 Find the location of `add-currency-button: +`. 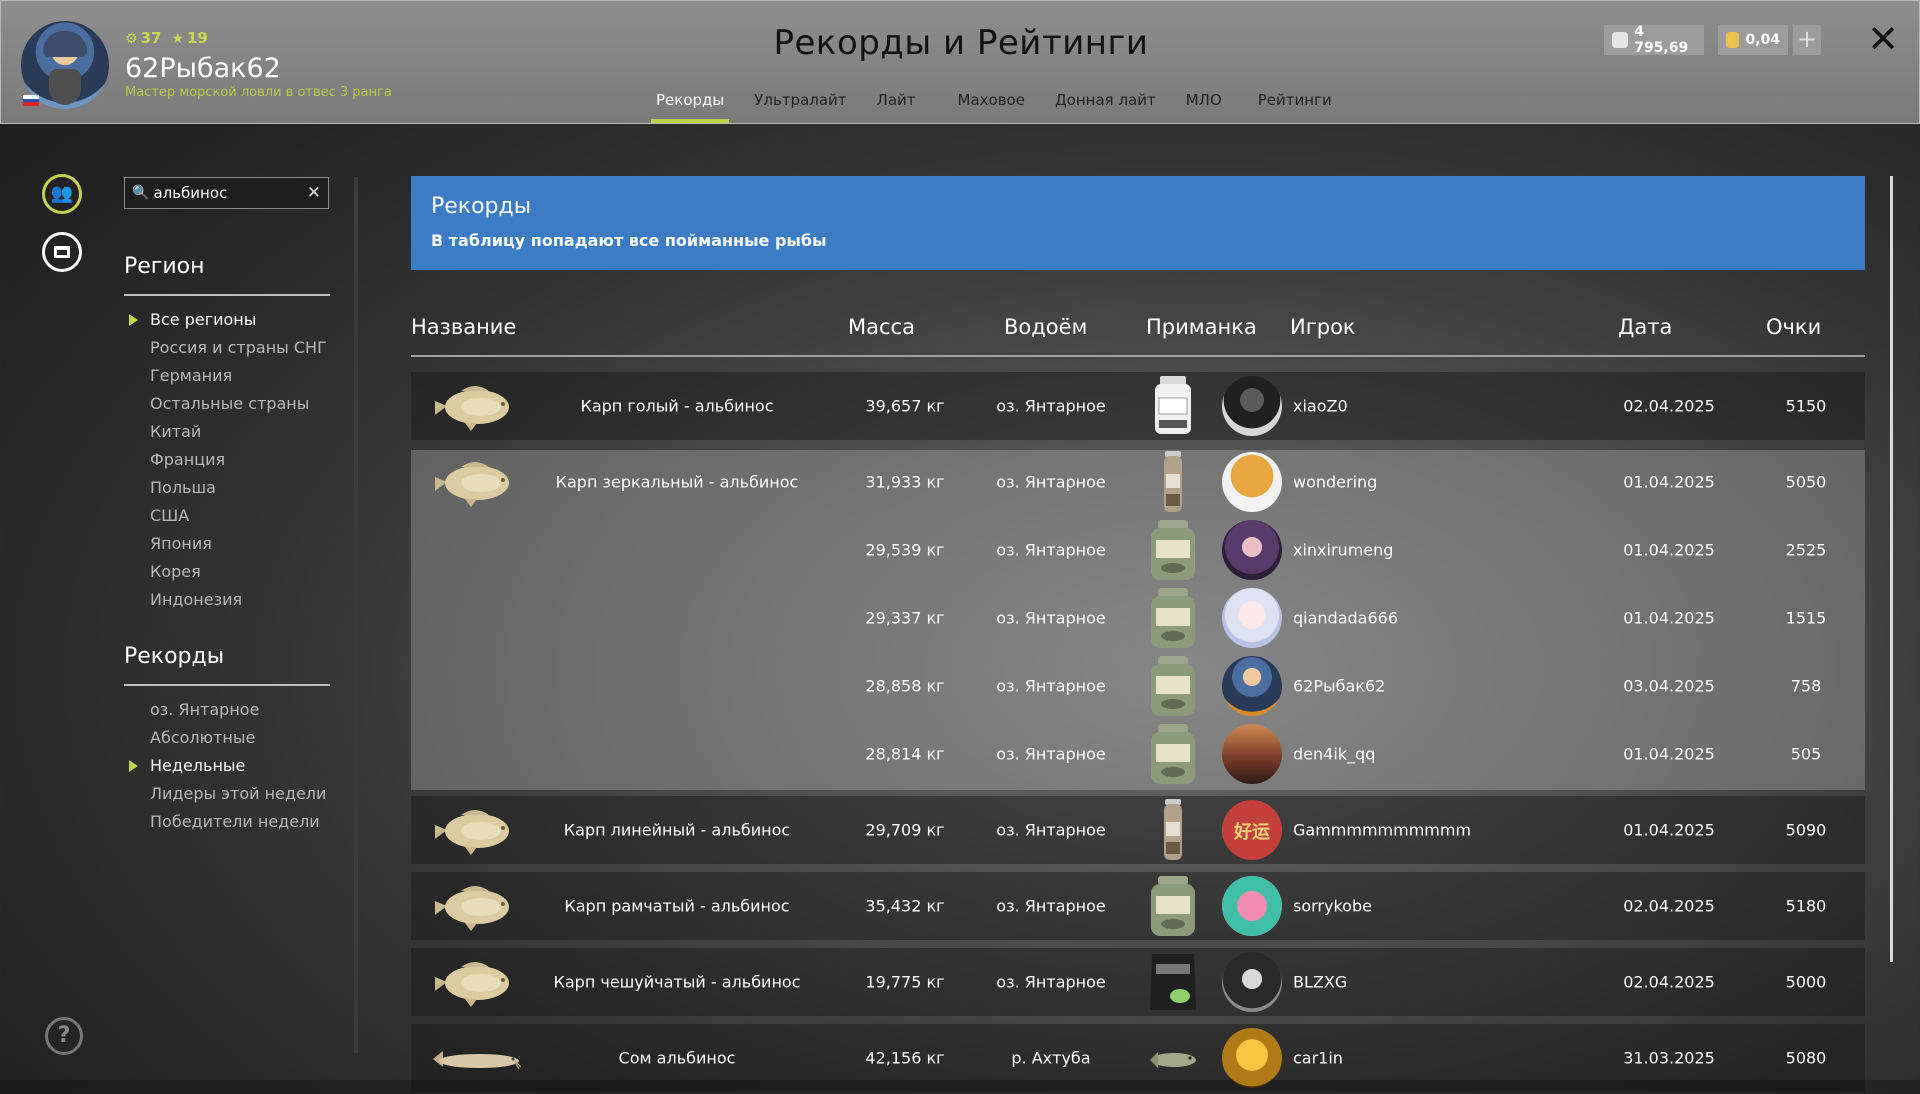

add-currency-button: + is located at coordinates (1807, 40).